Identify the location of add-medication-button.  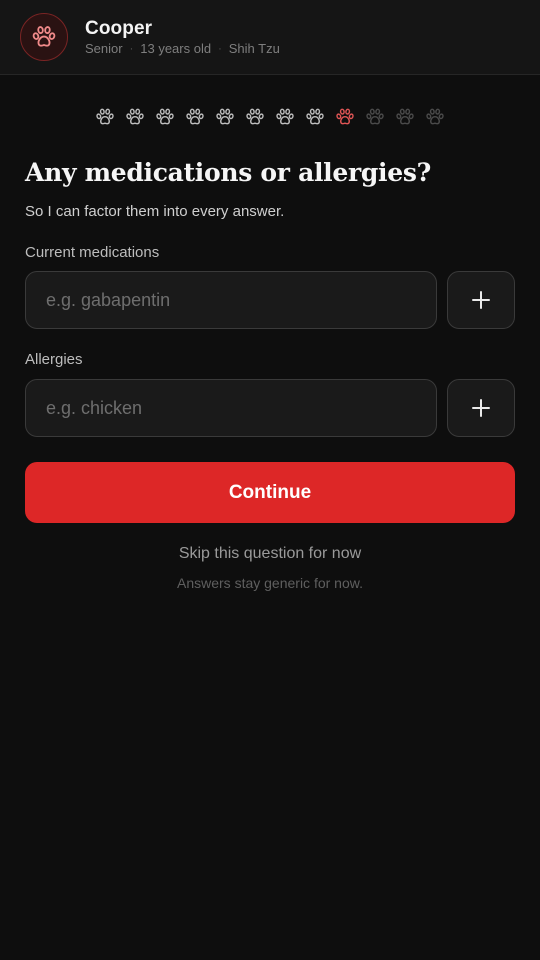
(481, 300).